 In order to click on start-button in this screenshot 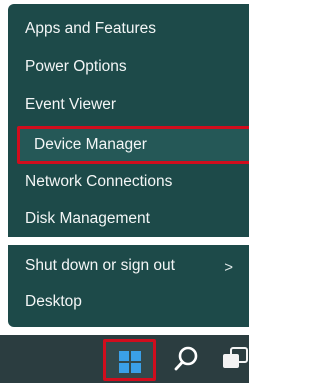, I will do `click(129, 360)`.